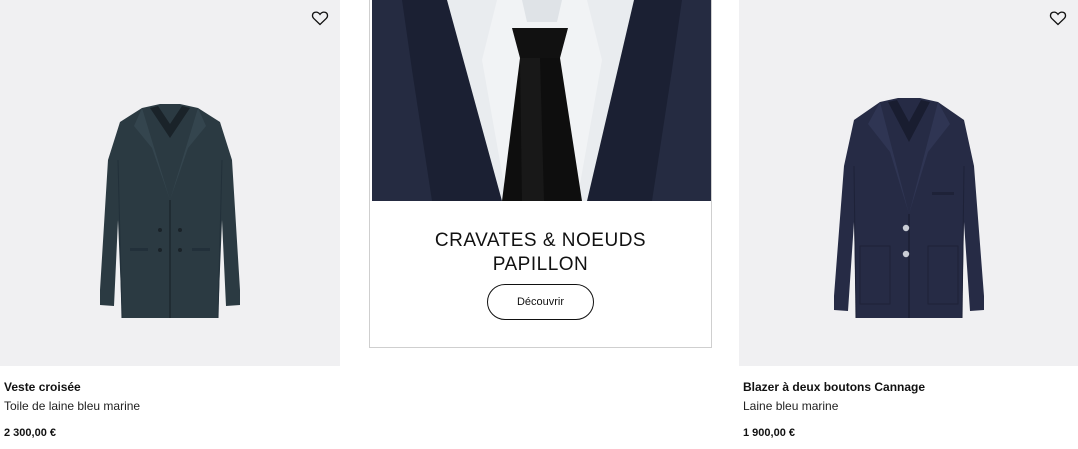 This screenshot has height=449, width=1078. Describe the element at coordinates (540, 264) in the screenshot. I see `promo-title-line-2: PAPILLON` at that location.